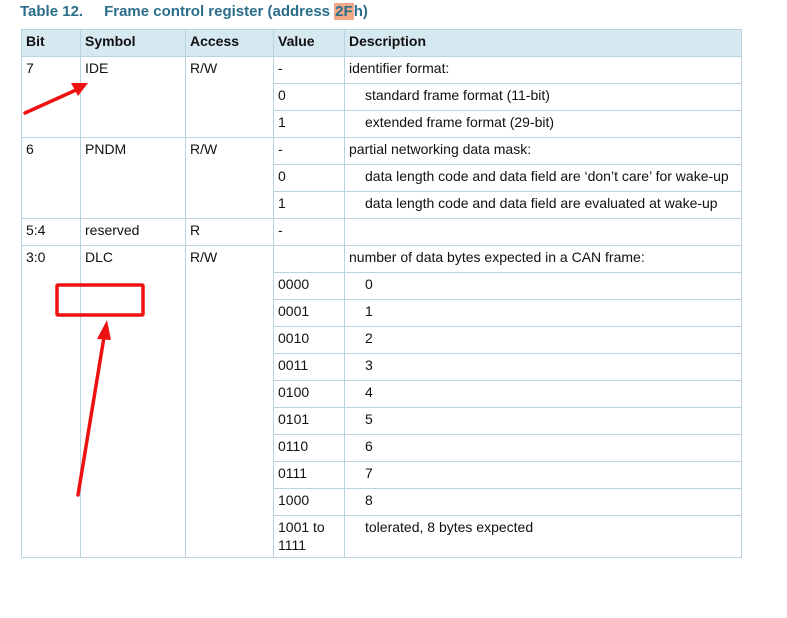 The image size is (787, 618). I want to click on description-cell: extended frame format (29-bit), so click(543, 124).